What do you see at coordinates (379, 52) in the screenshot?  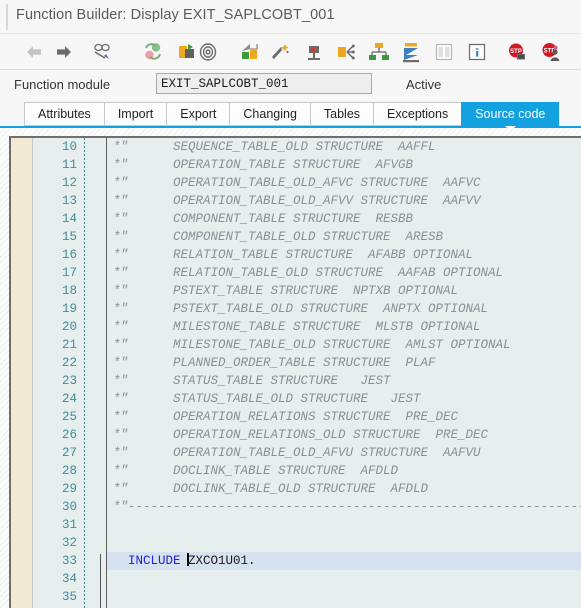 I see `navigation-stack-icon` at bounding box center [379, 52].